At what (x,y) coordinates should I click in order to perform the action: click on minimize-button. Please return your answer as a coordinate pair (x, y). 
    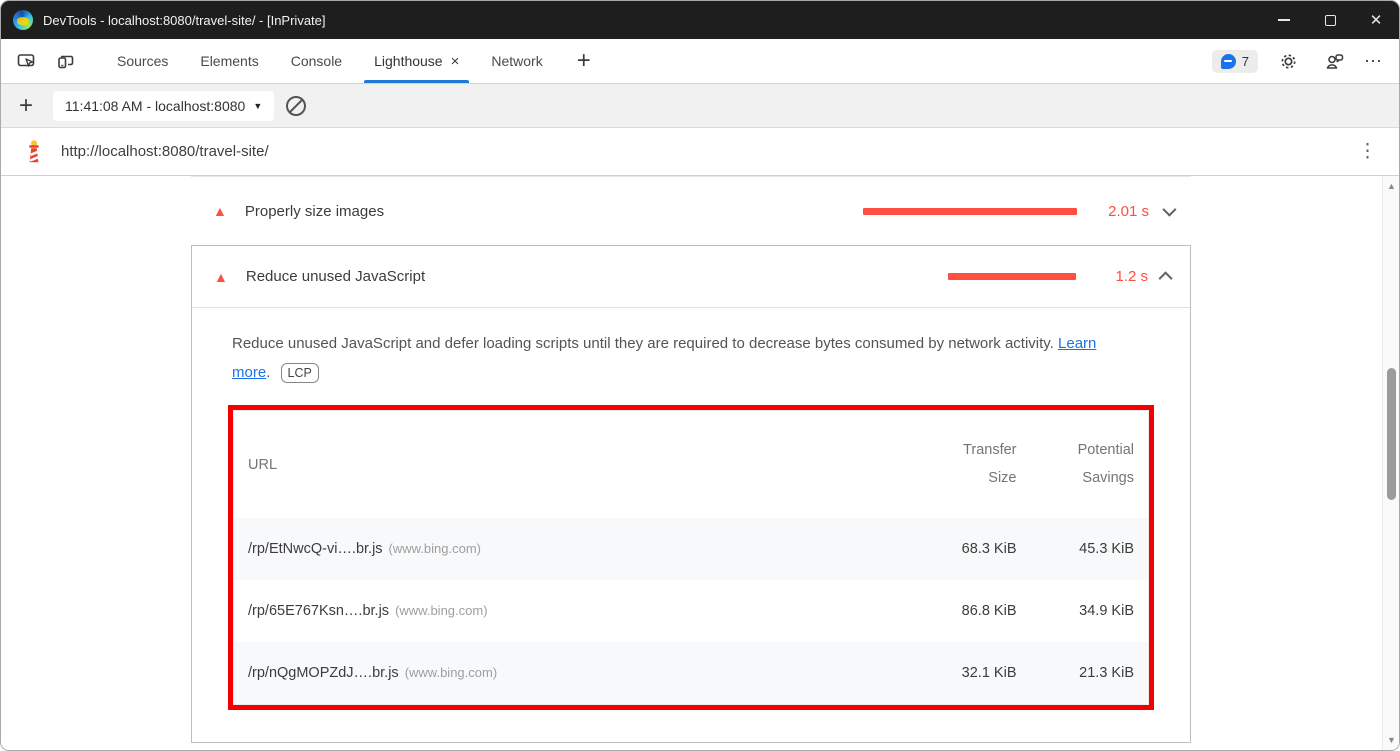
    Looking at the image, I should click on (1284, 20).